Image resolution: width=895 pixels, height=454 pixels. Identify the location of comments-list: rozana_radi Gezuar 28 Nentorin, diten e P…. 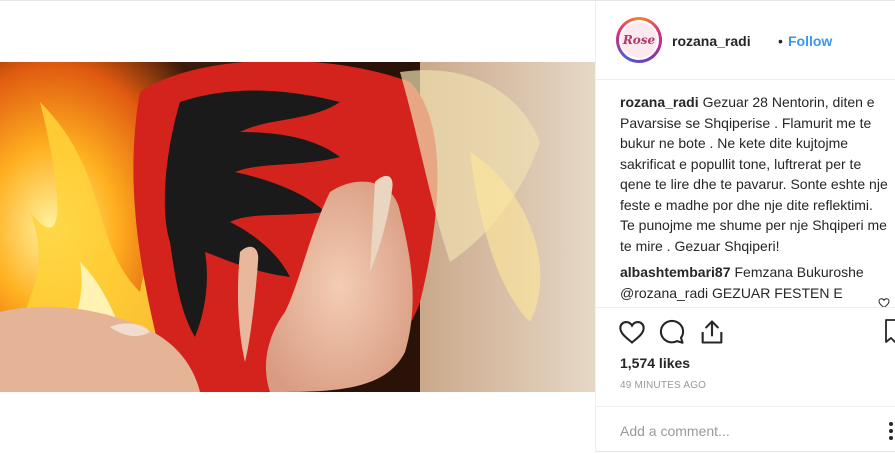
(755, 200).